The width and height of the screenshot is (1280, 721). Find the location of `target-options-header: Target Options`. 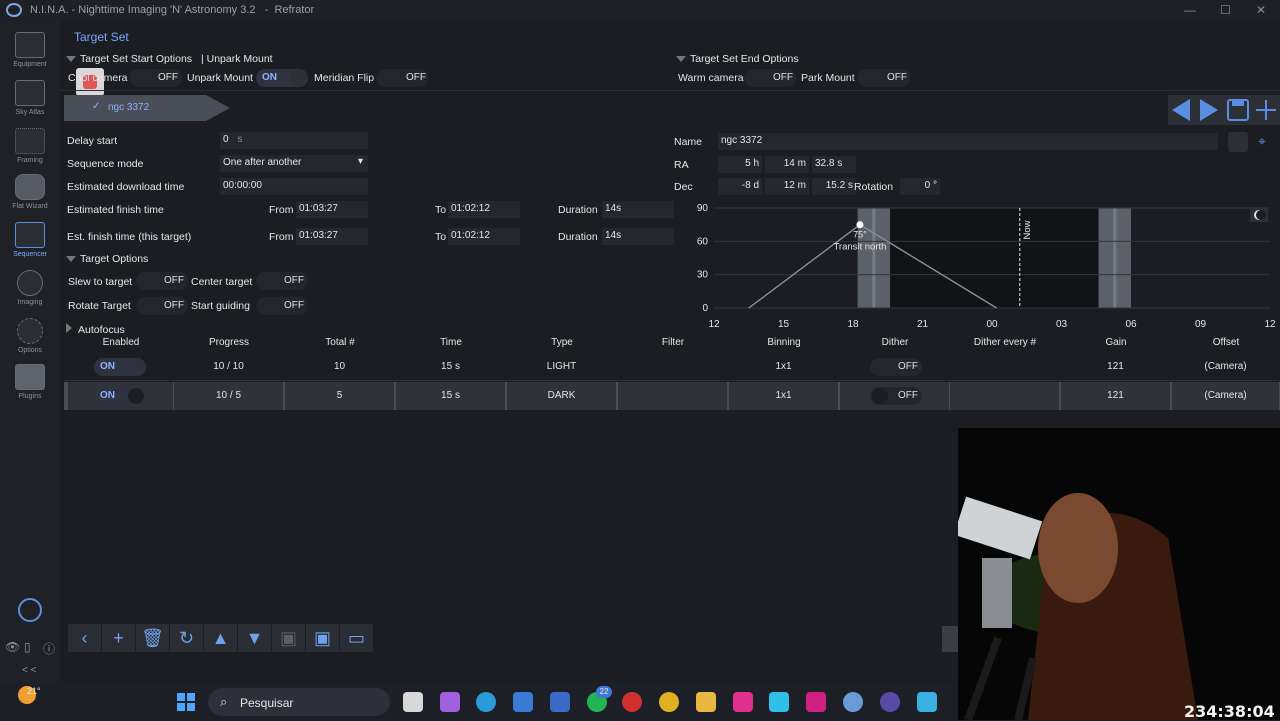

target-options-header: Target Options is located at coordinates (107, 259).